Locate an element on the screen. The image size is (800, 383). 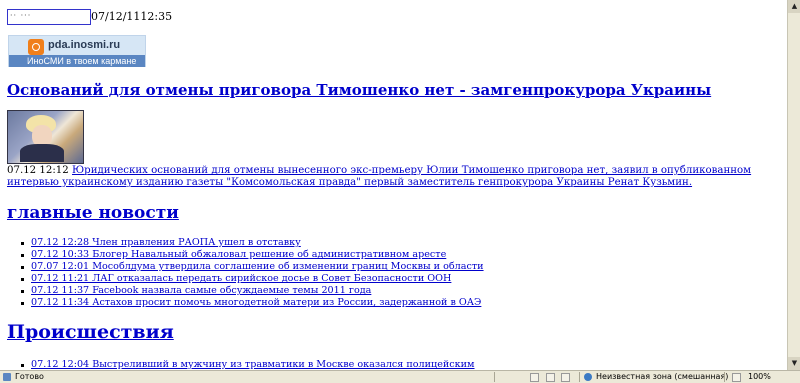
zoom-level: 100% is located at coordinates (759, 377).